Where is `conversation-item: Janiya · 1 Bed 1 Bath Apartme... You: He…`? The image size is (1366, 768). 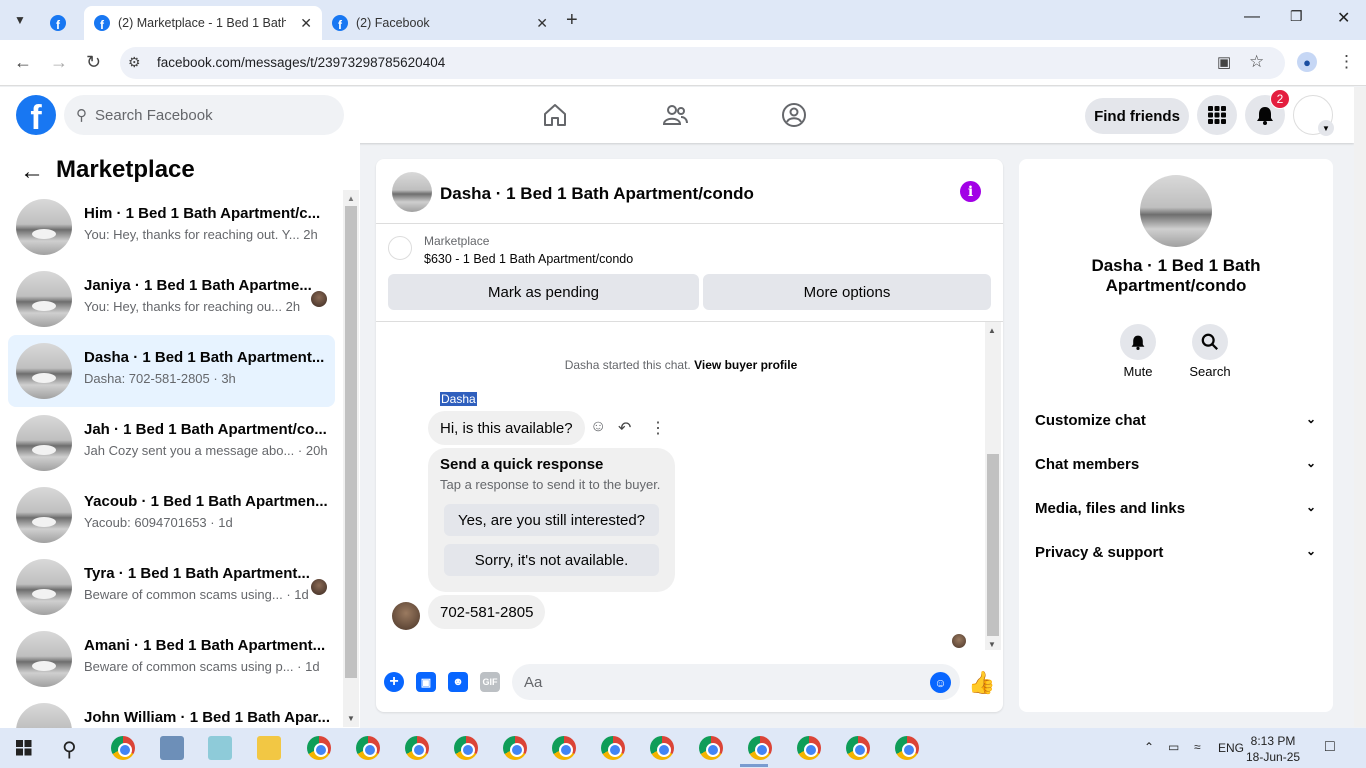
conversation-item: Janiya · 1 Bed 1 Bath Apartme... You: He… is located at coordinates (171, 299).